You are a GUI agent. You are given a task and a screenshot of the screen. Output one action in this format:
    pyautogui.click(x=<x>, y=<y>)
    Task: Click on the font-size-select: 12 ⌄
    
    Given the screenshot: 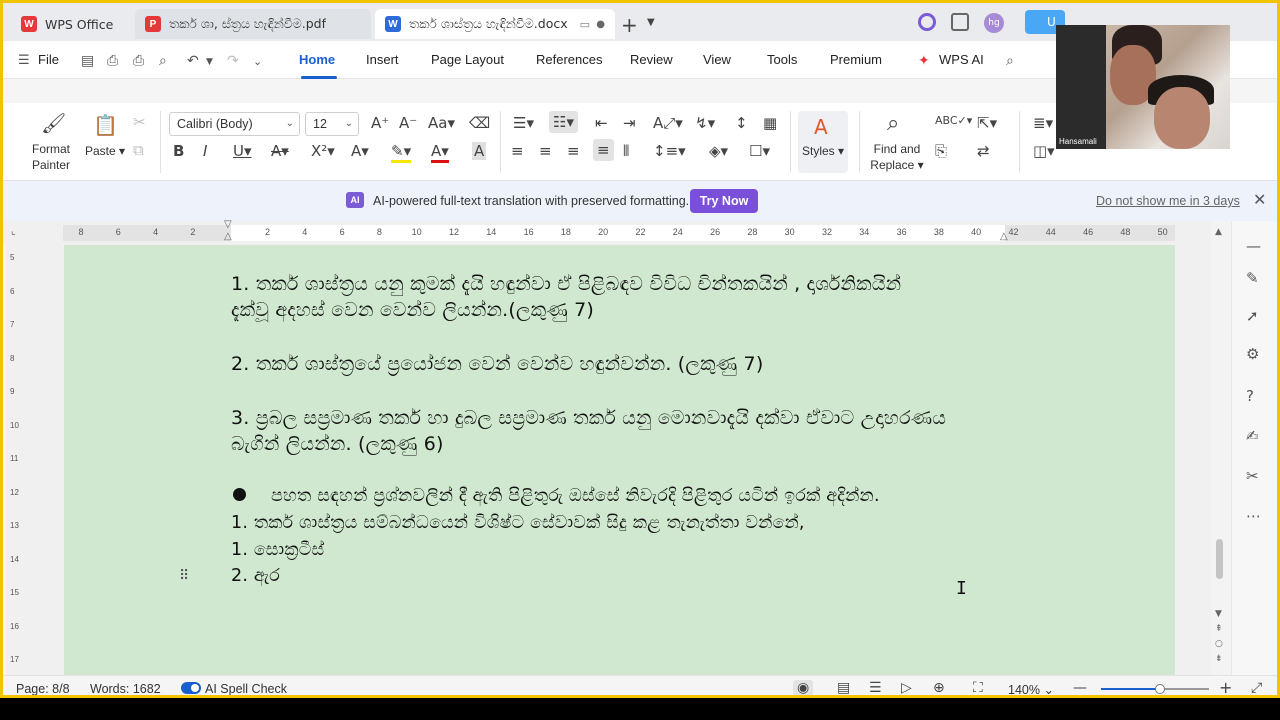 What is the action you would take?
    pyautogui.click(x=332, y=124)
    